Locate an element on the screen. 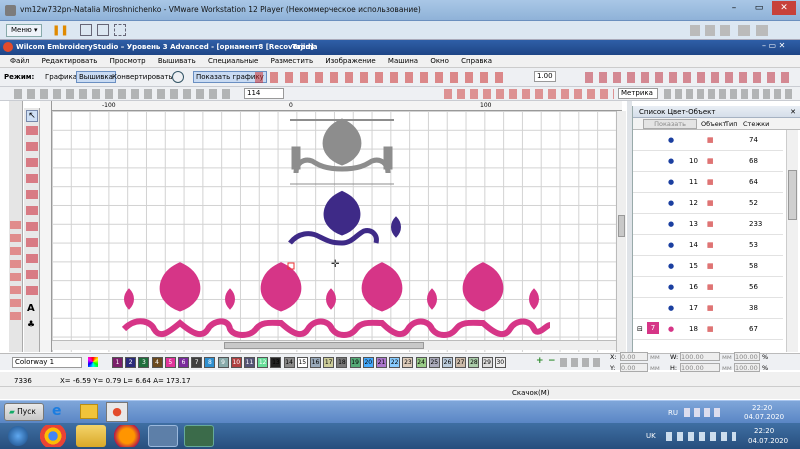  color-swatch: 1 is located at coordinates (117, 362).